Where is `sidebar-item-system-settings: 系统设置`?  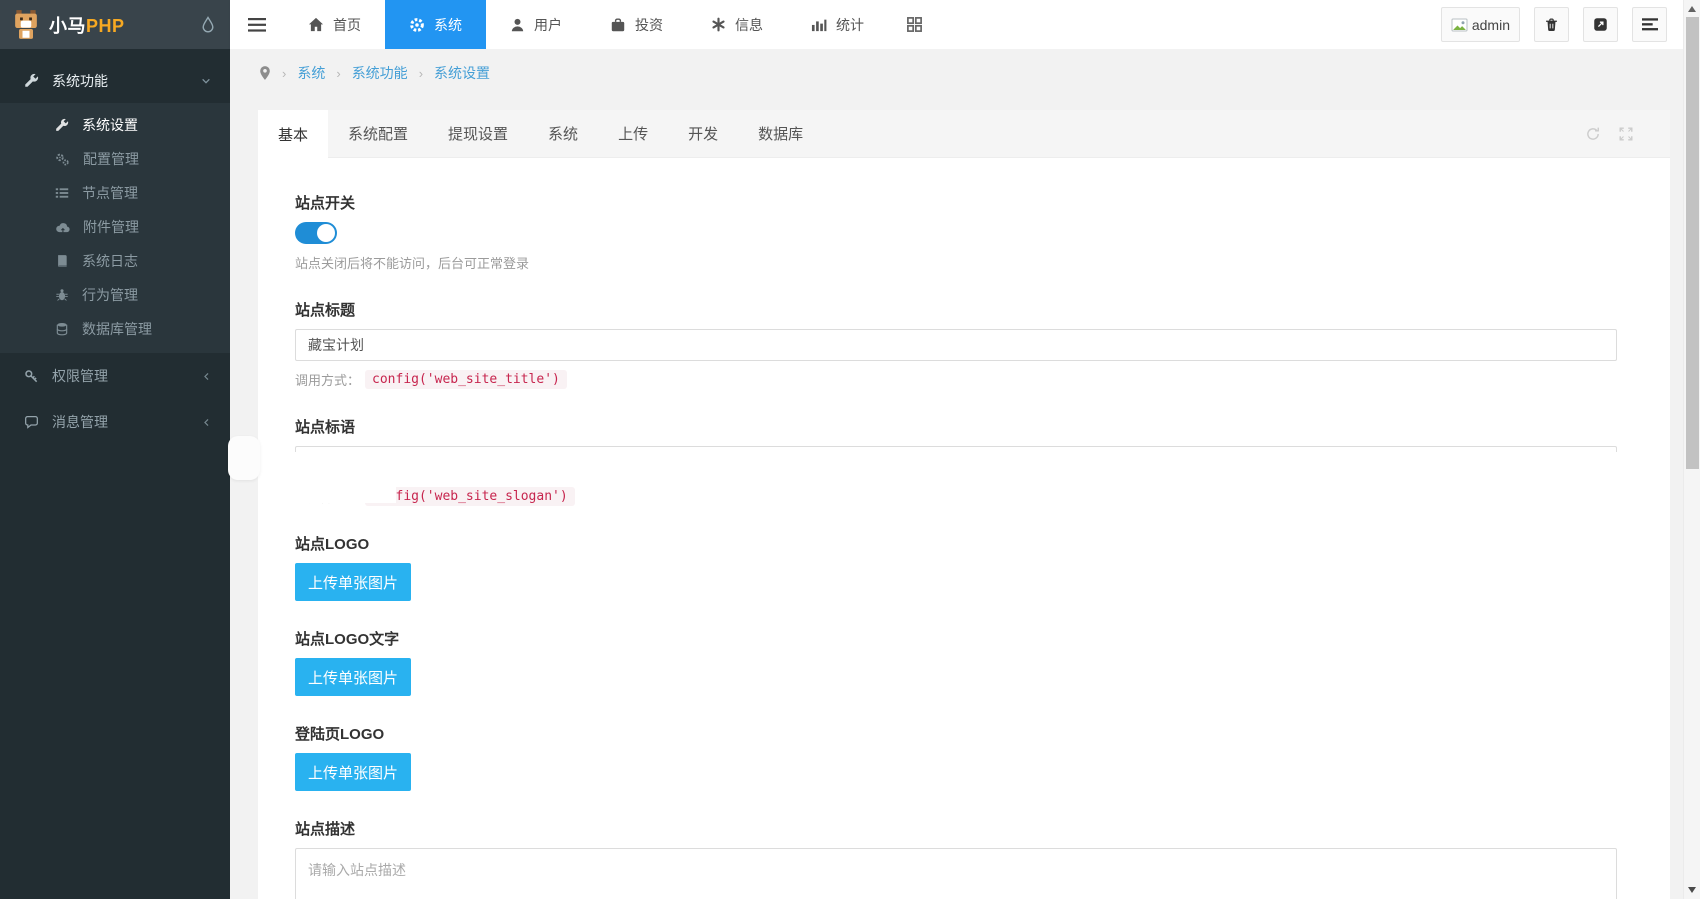 sidebar-item-system-settings: 系统设置 is located at coordinates (115, 125).